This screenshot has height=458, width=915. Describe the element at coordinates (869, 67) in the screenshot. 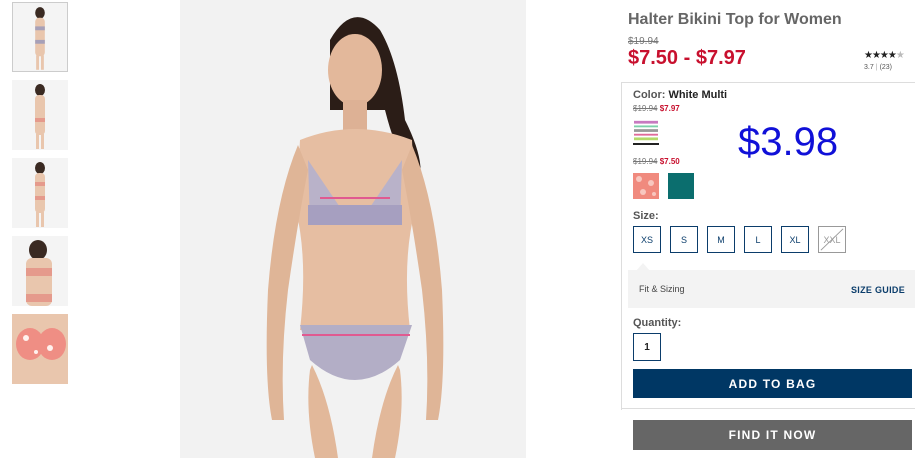

I see `rating-score: 3.7` at that location.